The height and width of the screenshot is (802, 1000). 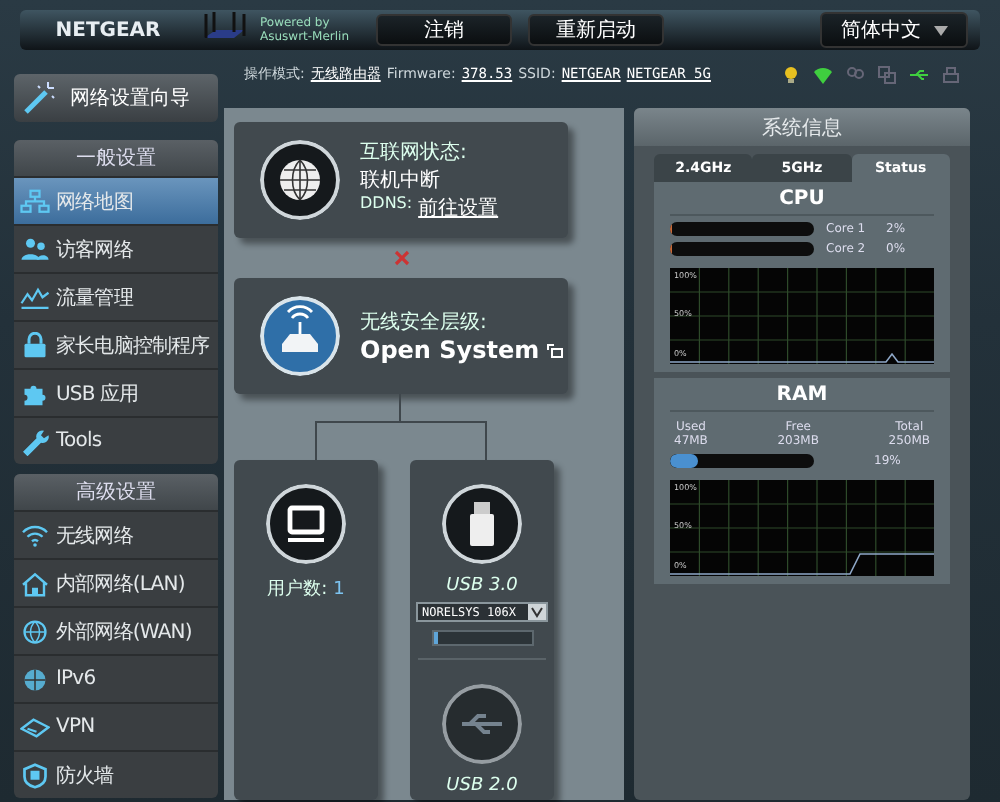 What do you see at coordinates (894, 30) in the screenshot?
I see `language-select: 简体中文` at bounding box center [894, 30].